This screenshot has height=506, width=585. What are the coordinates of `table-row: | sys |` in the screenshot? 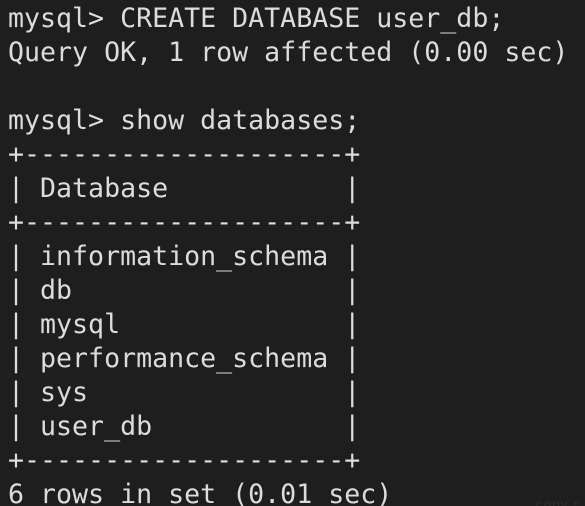 It's located at (184, 392).